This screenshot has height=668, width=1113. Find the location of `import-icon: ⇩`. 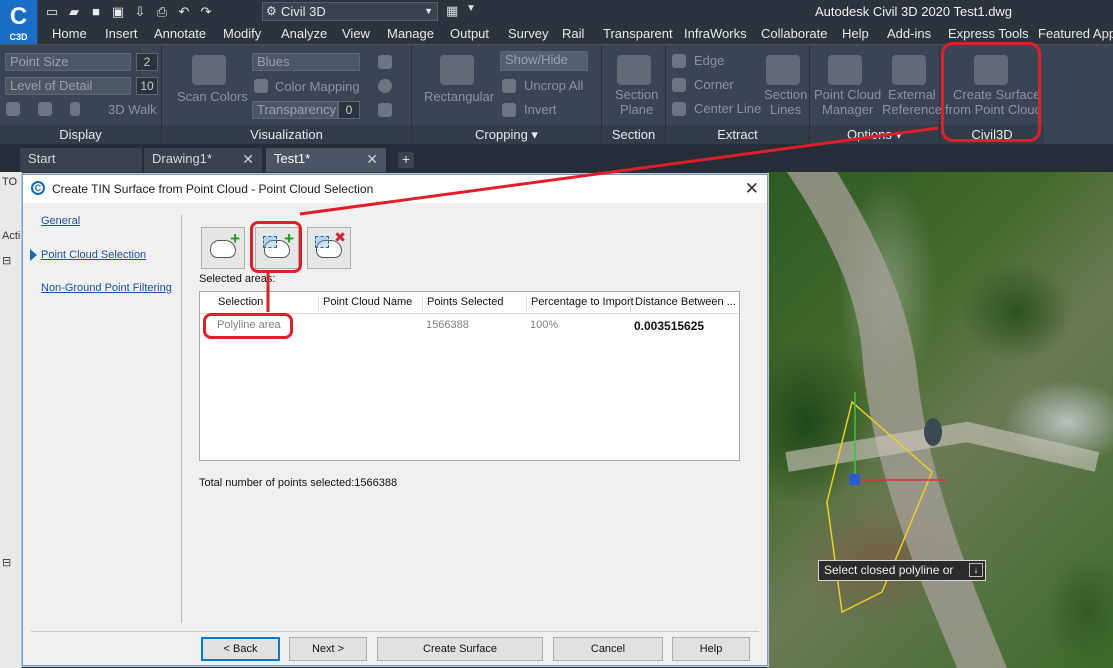

import-icon: ⇩ is located at coordinates (140, 12).